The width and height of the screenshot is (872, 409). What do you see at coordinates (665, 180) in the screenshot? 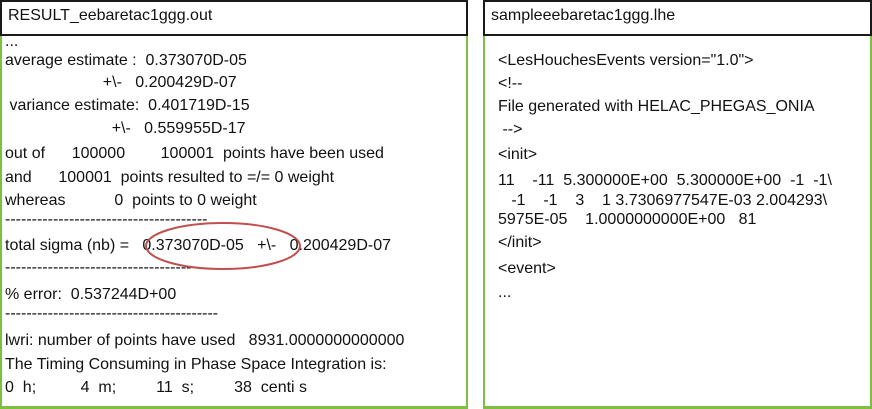
I see `lhe-line: 11 -11 5.300000E+00 5.300000E+00 -1 -1\` at bounding box center [665, 180].